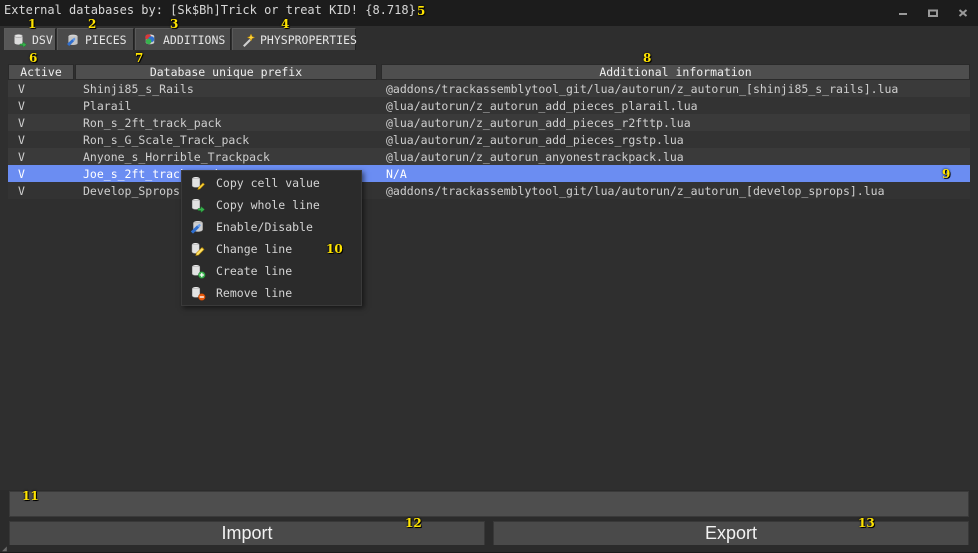 The height and width of the screenshot is (553, 978). Describe the element at coordinates (308, 39) in the screenshot. I see `tab-physproperties-label: PHYSPROPERTIES` at that location.